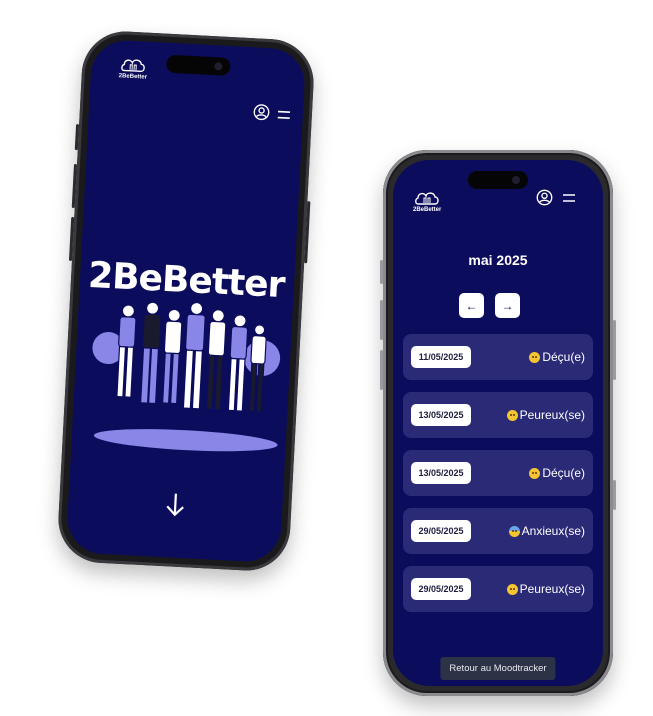  What do you see at coordinates (175, 504) in the screenshot?
I see `arrow-down-icon` at bounding box center [175, 504].